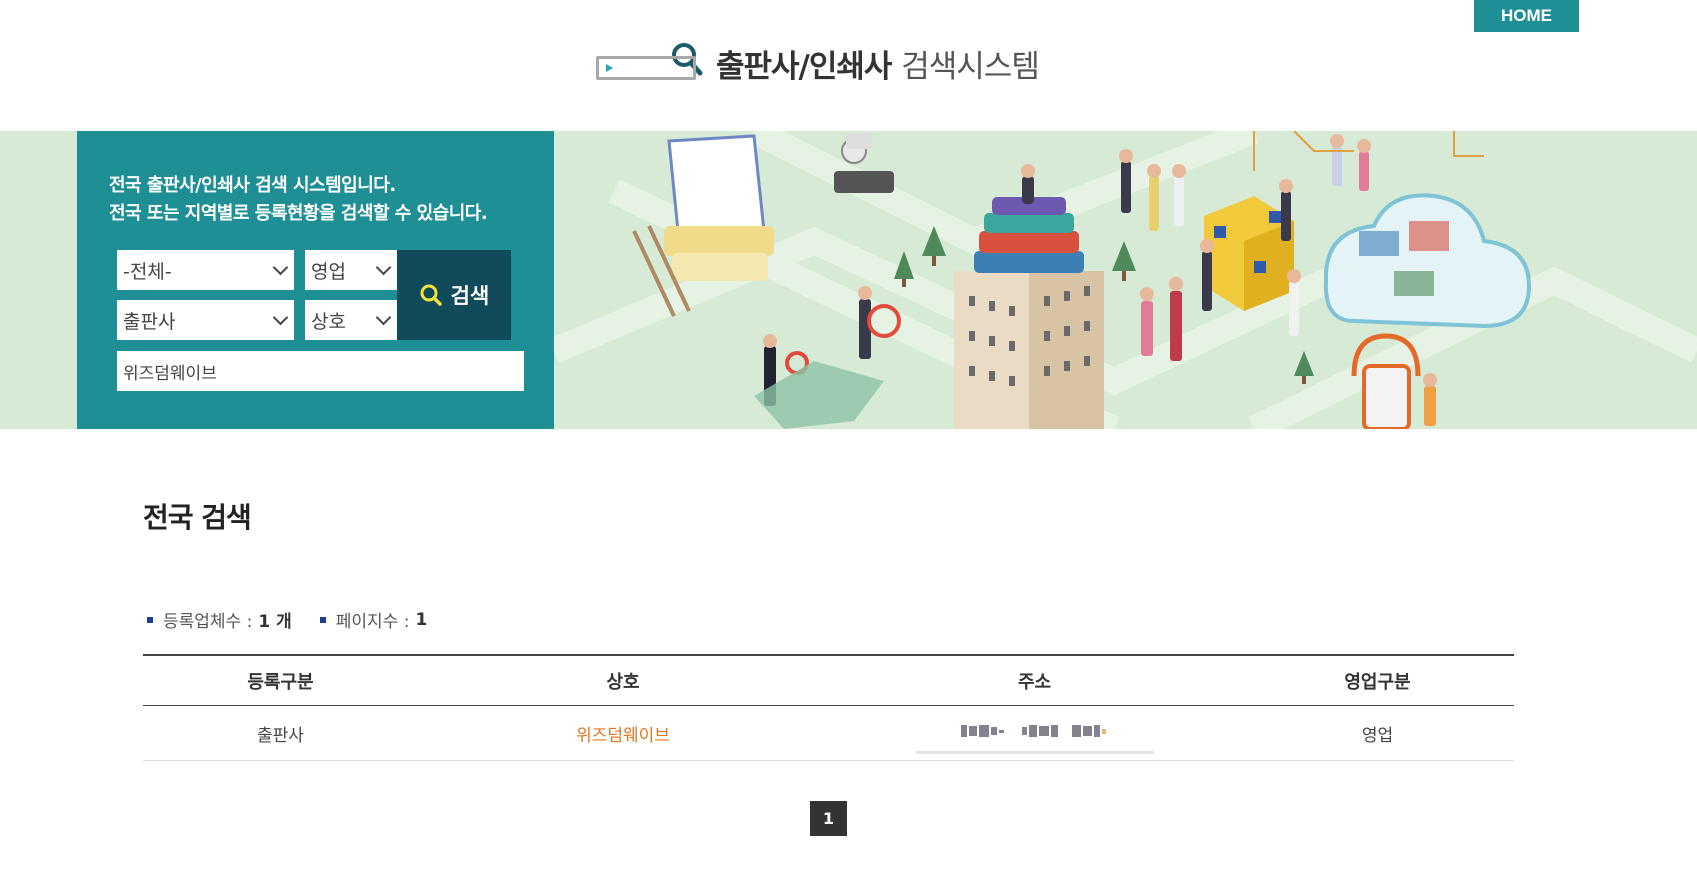  I want to click on intro-line-2: 전국 또는 지역별로 등록현황을 검색할 수 있습니다., so click(298, 213).